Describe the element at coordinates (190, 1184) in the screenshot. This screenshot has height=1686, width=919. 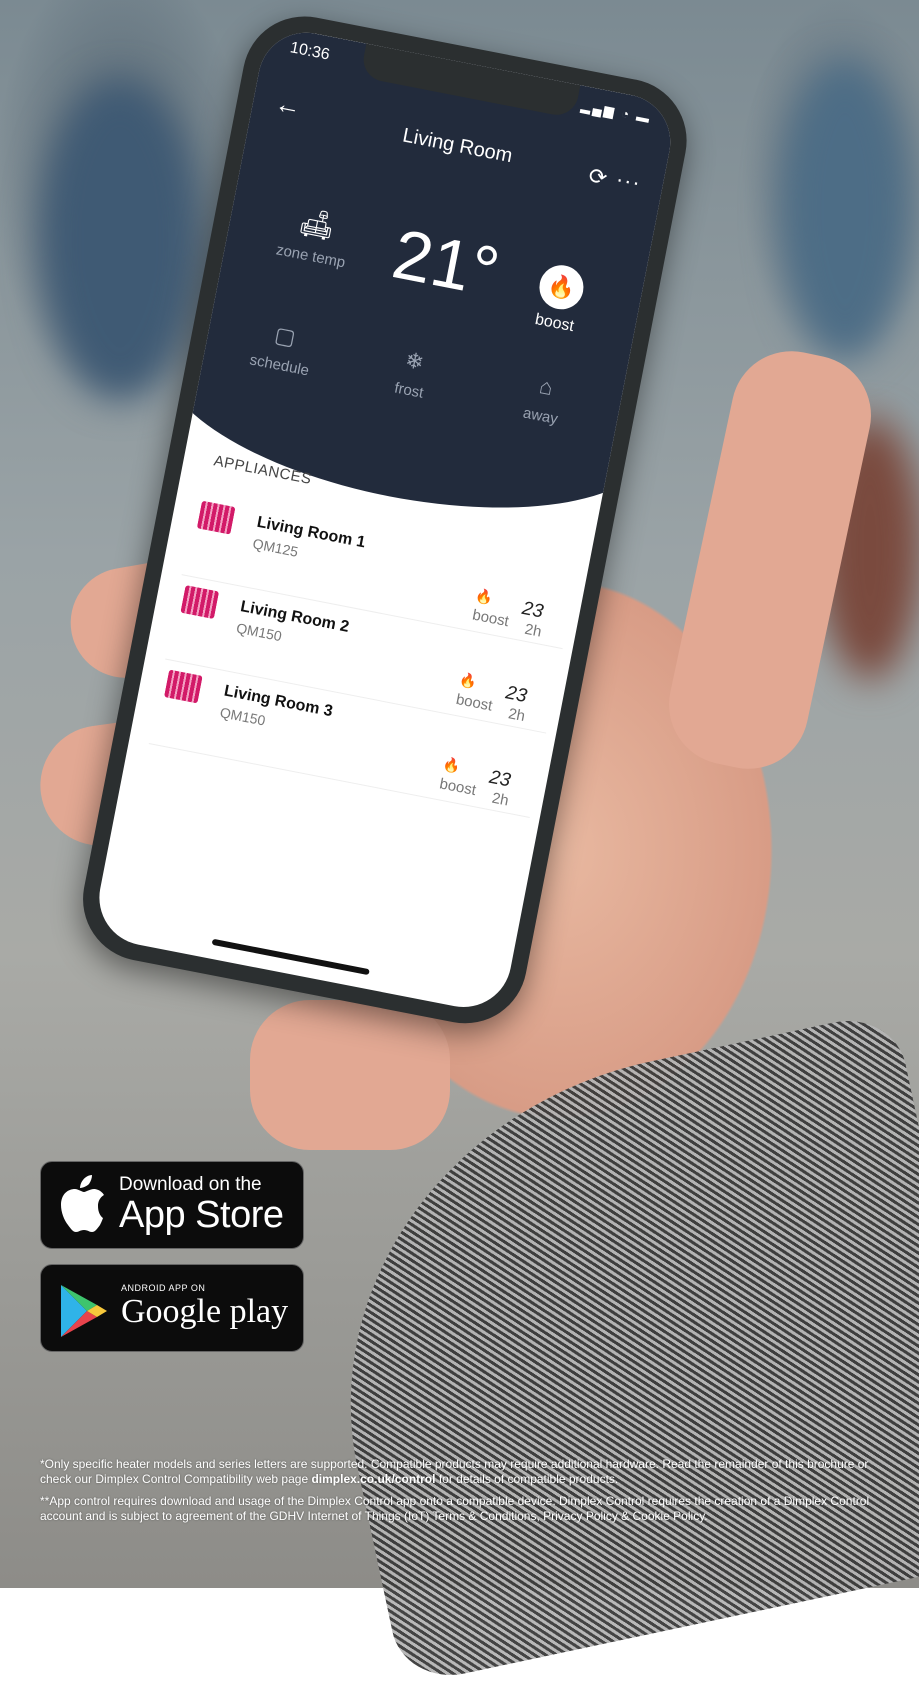
I see `app-store-small-text: Download on the` at that location.